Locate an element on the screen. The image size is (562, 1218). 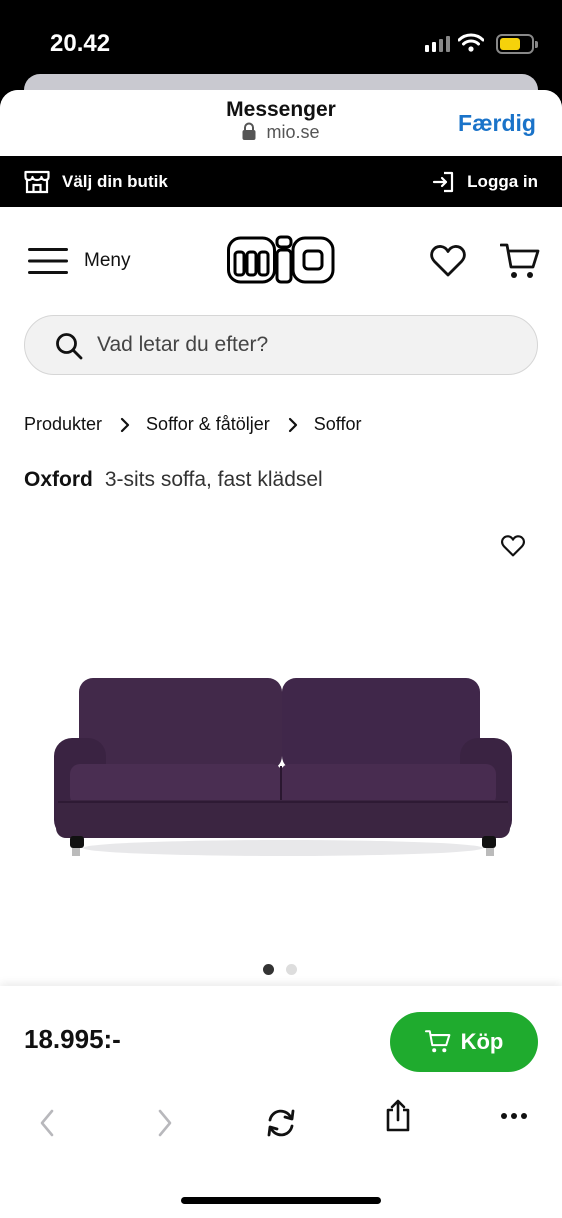
login-icon is located at coordinates (443, 182).